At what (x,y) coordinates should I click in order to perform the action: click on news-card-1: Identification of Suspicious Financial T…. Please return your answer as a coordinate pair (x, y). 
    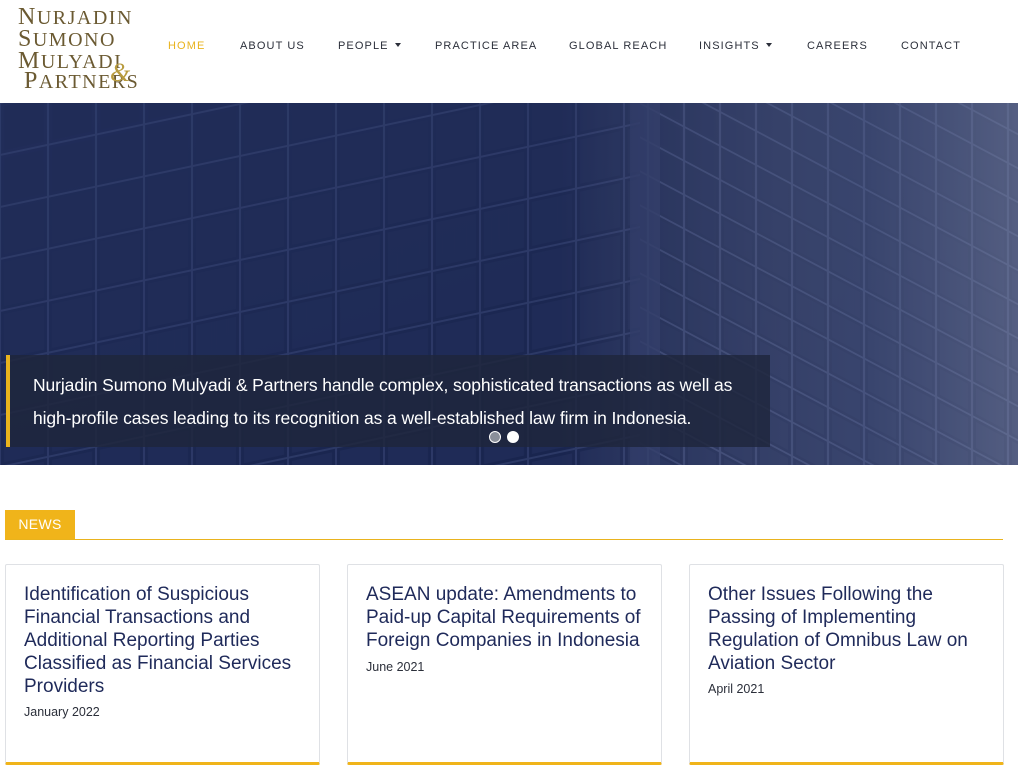
    Looking at the image, I should click on (162, 664).